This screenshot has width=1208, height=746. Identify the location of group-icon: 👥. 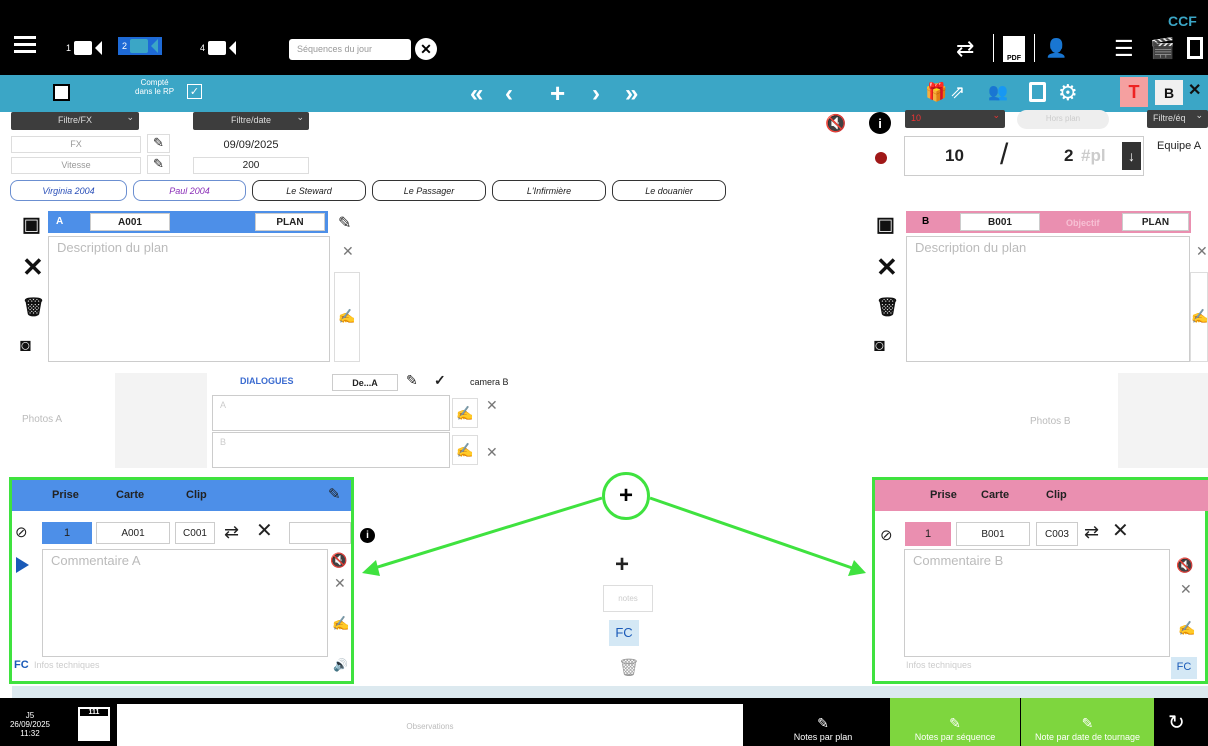
(998, 92).